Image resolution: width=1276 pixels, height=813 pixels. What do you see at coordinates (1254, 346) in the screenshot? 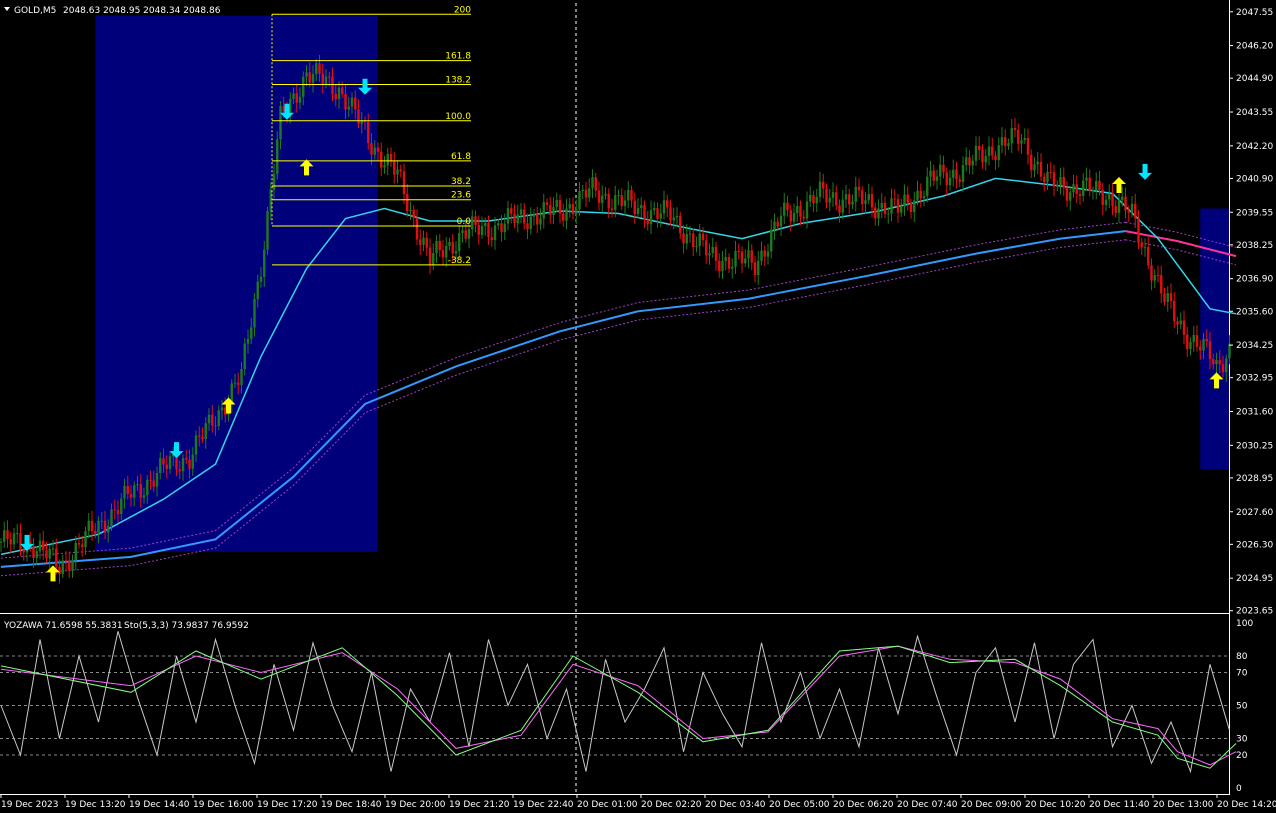
I see `price-tick-label: 2034.25` at bounding box center [1254, 346].